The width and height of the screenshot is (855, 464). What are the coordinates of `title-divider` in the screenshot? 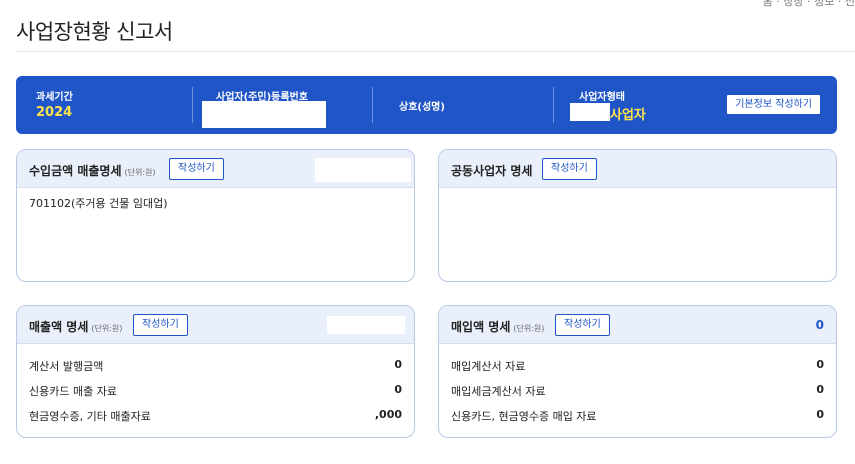 It's located at (435, 51).